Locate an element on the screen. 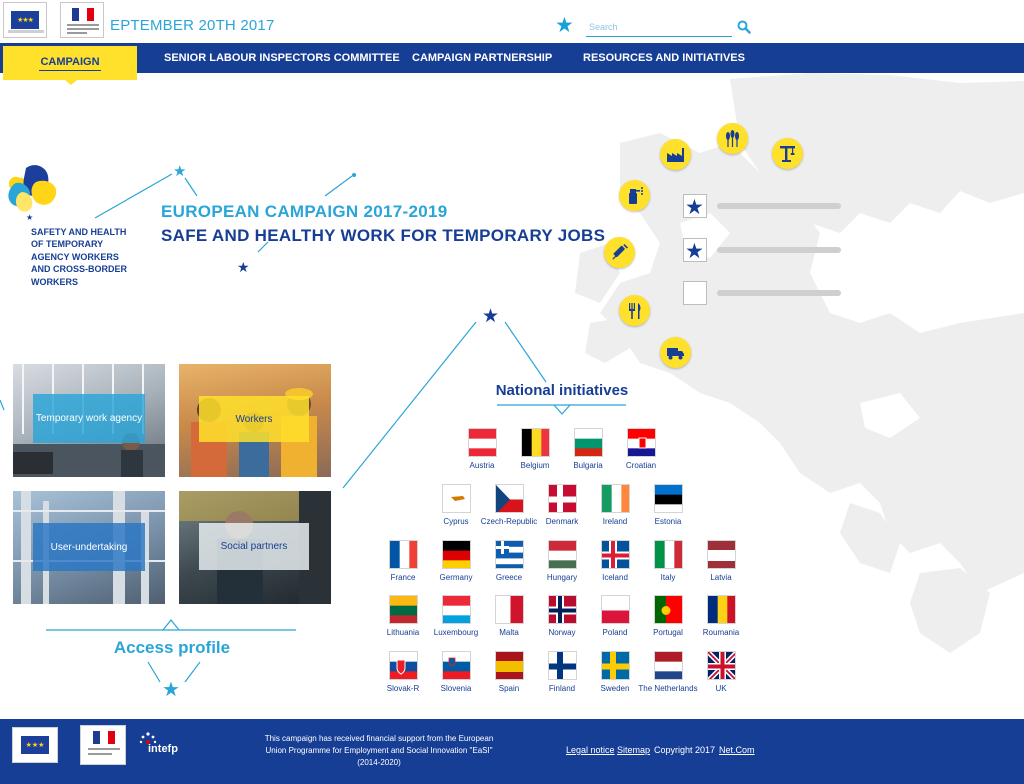 This screenshot has width=1024, height=784. factory-icon is located at coordinates (675, 155).